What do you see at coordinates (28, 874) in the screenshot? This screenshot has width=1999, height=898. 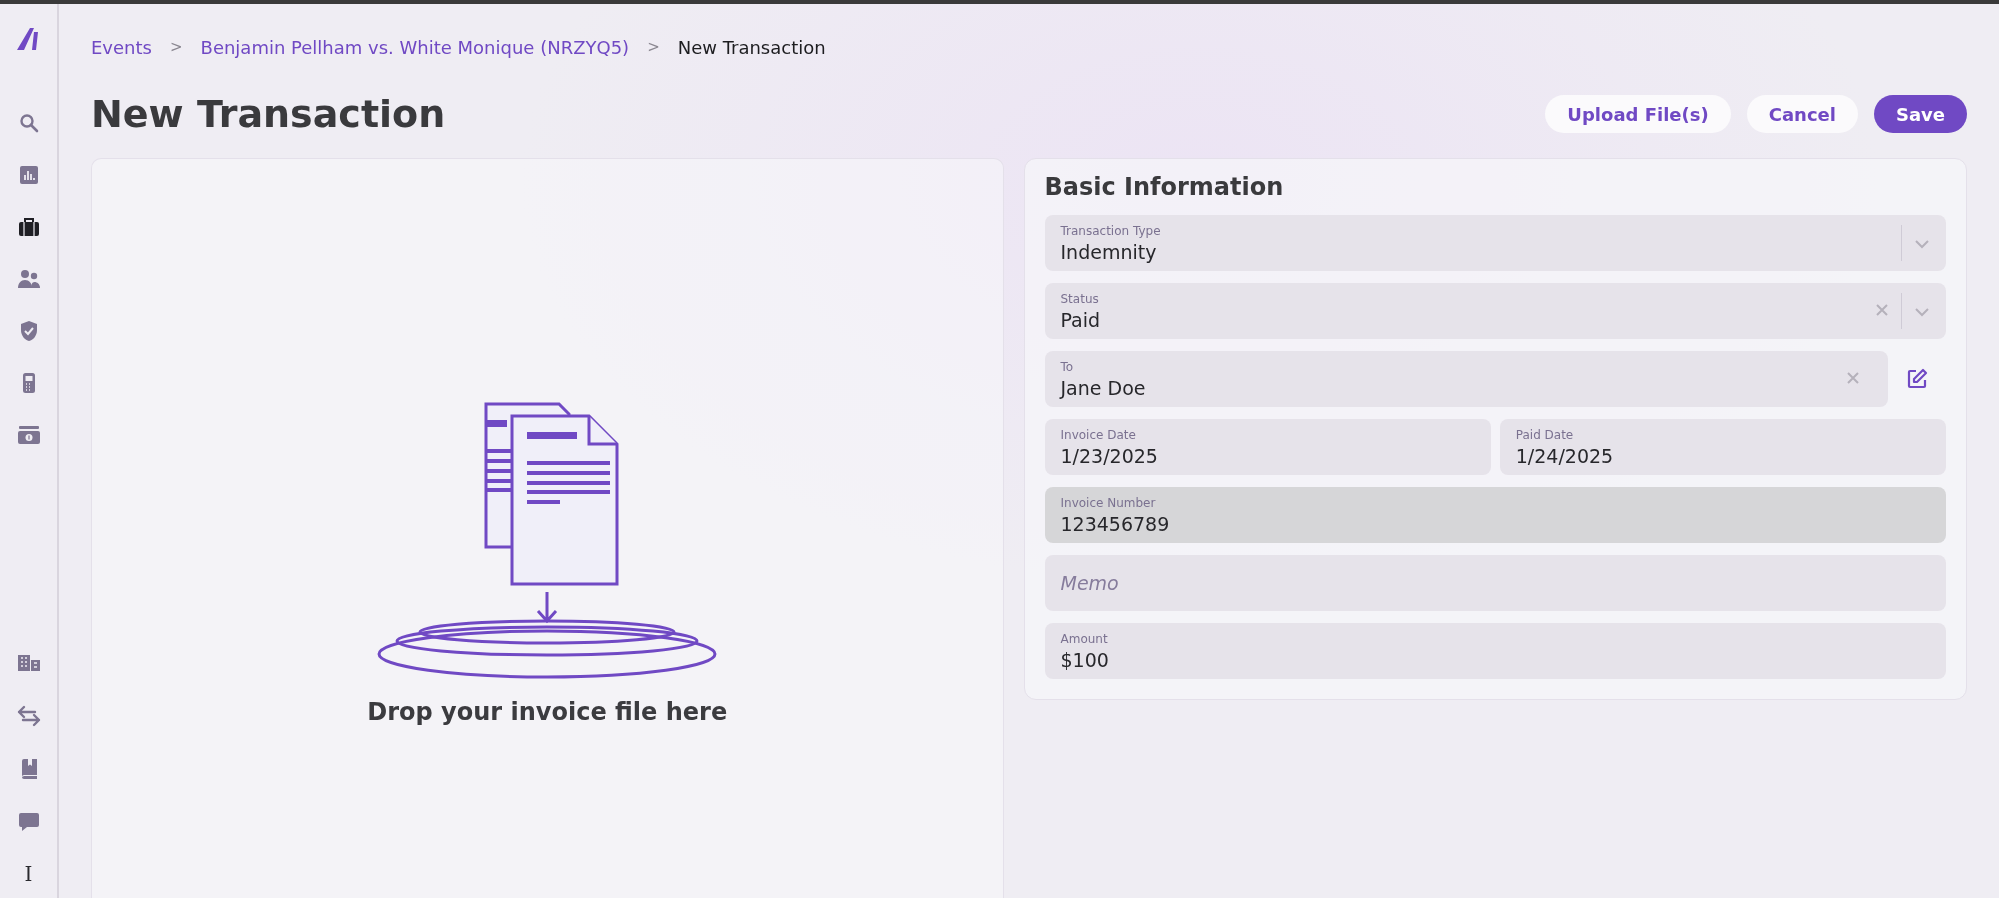 I see `user-initial: I` at bounding box center [28, 874].